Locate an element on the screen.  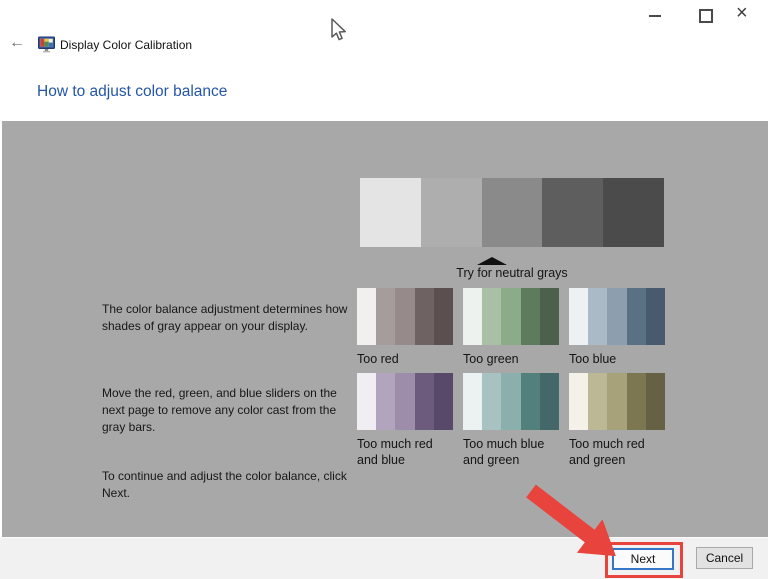
swatch-label: Too red is located at coordinates (378, 359).